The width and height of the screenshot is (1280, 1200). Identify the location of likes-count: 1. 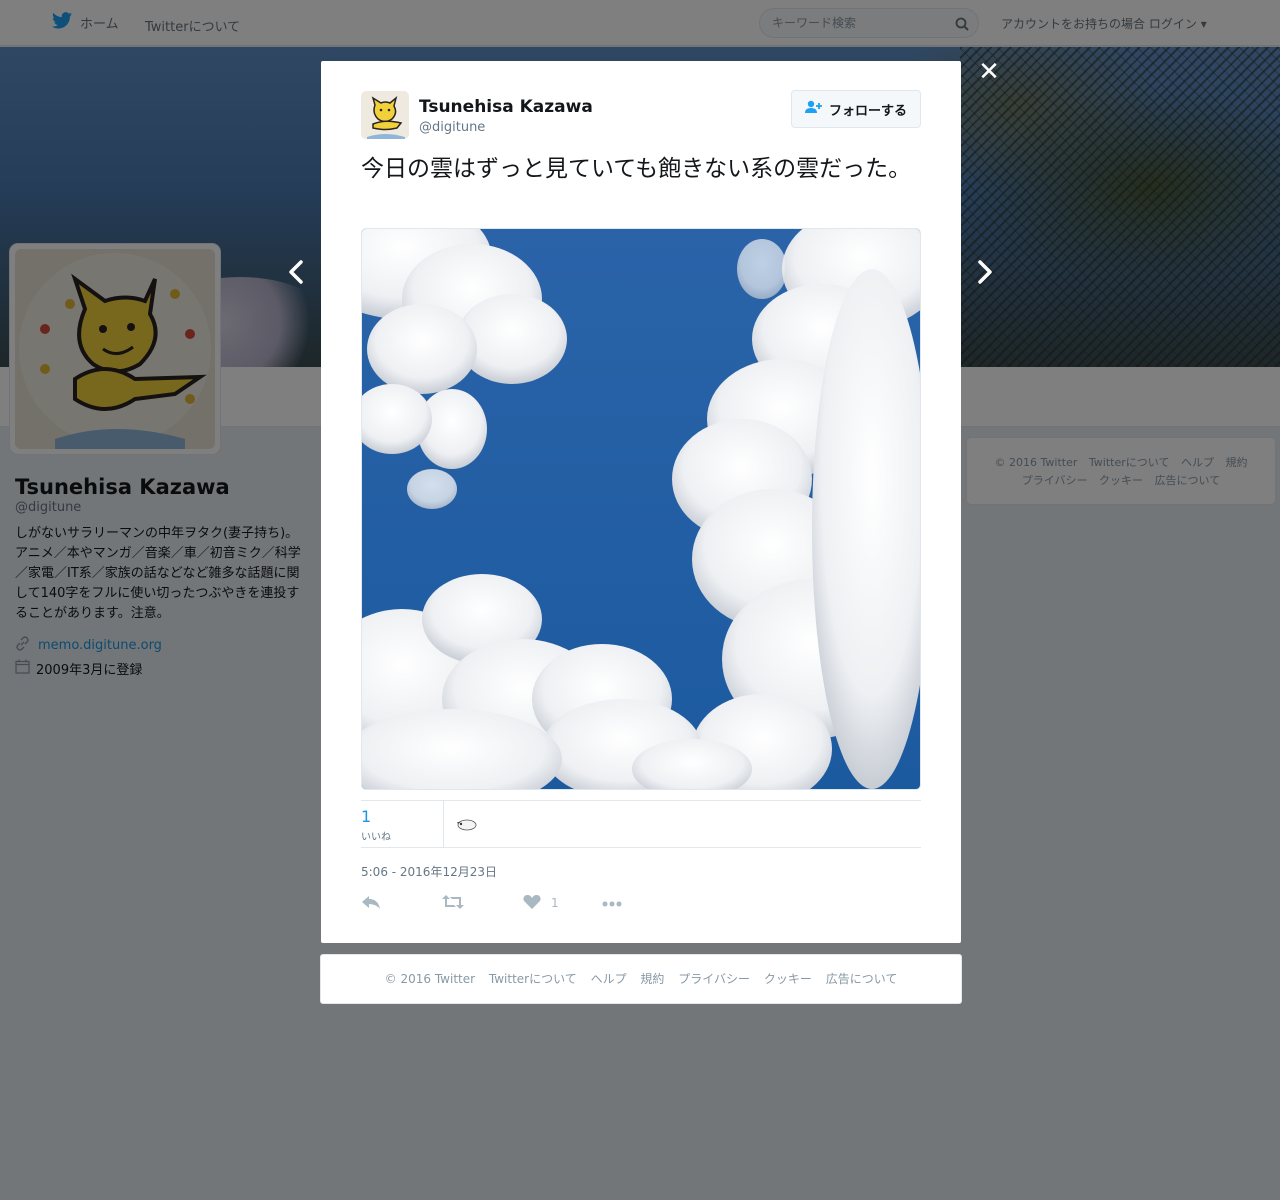
(366, 816).